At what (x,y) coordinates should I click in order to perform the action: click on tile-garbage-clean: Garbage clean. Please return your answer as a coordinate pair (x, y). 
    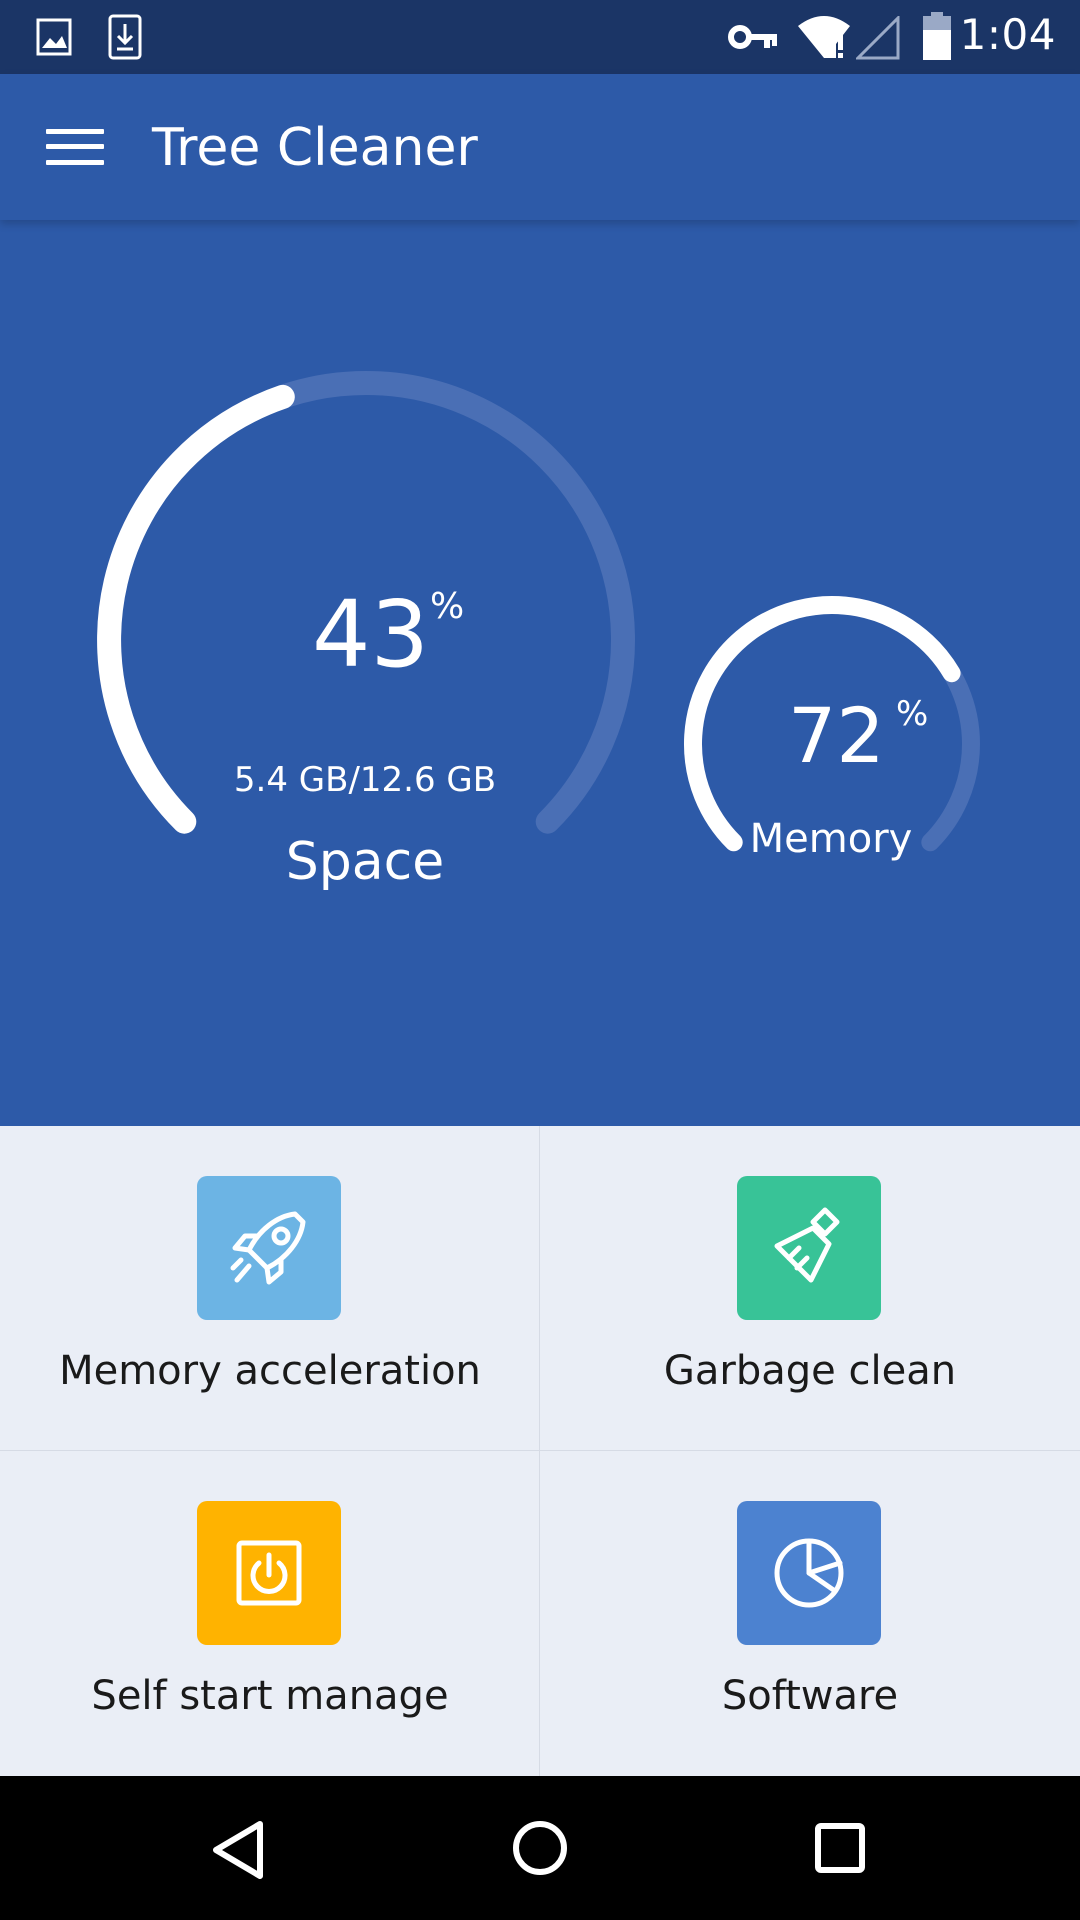
    Looking at the image, I should click on (810, 1288).